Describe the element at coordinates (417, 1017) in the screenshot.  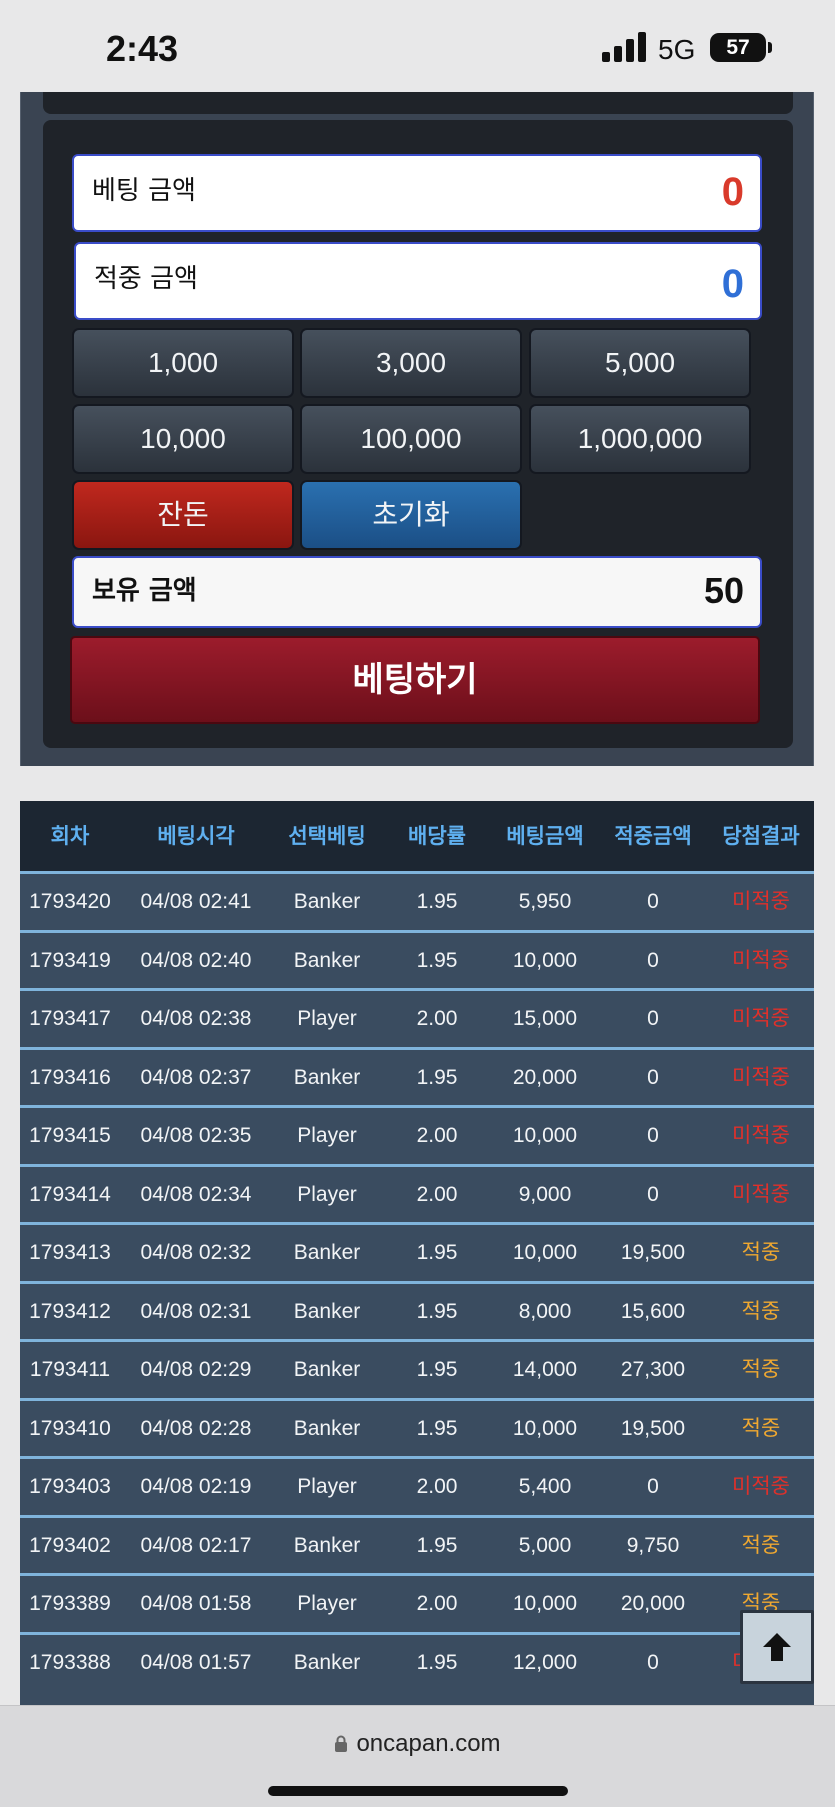
I see `table-row: 1793417 04/08 02:38 Player 2.00 15,000 0 미적중` at that location.